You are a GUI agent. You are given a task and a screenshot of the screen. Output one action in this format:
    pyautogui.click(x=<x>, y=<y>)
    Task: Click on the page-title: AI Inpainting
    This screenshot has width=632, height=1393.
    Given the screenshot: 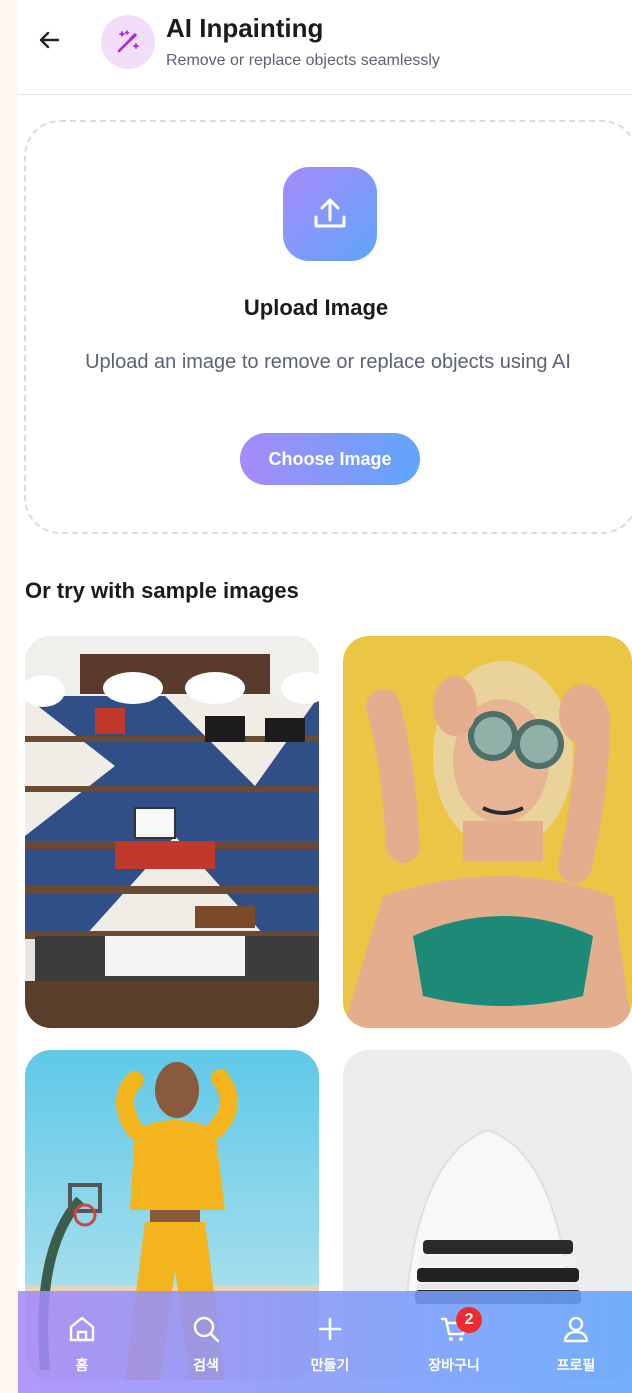 What is the action you would take?
    pyautogui.click(x=245, y=28)
    